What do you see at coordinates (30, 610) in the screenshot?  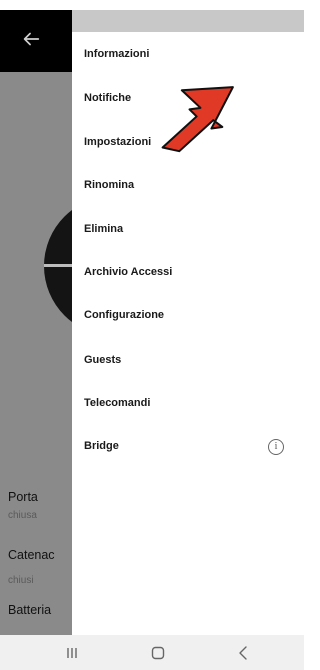 I see `bg-label-batteria: Batteria` at bounding box center [30, 610].